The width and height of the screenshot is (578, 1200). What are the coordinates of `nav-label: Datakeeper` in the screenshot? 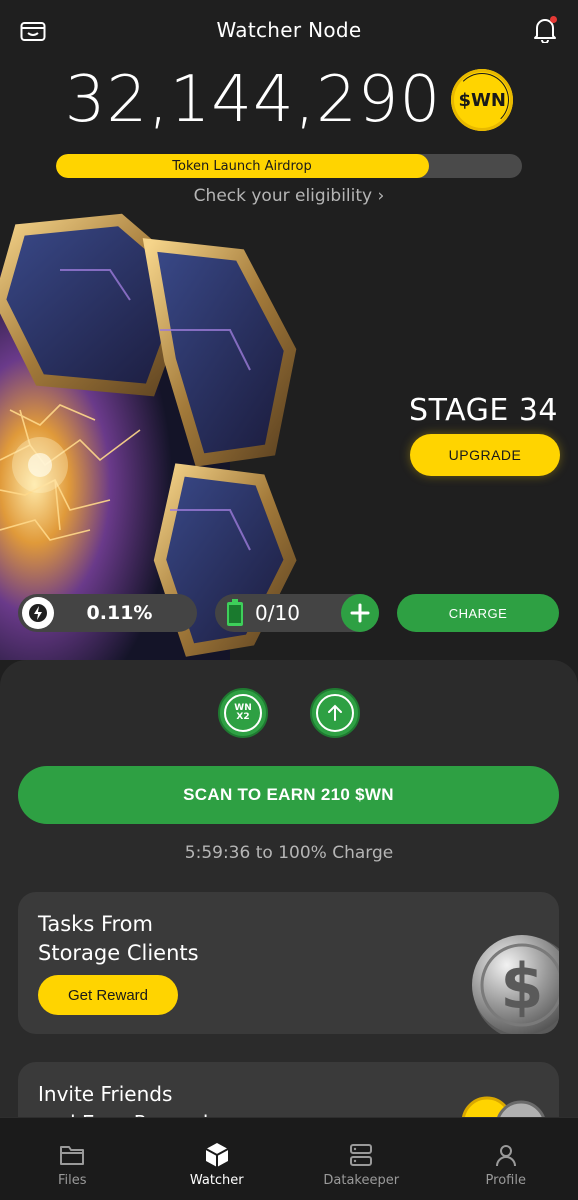 It's located at (361, 1180).